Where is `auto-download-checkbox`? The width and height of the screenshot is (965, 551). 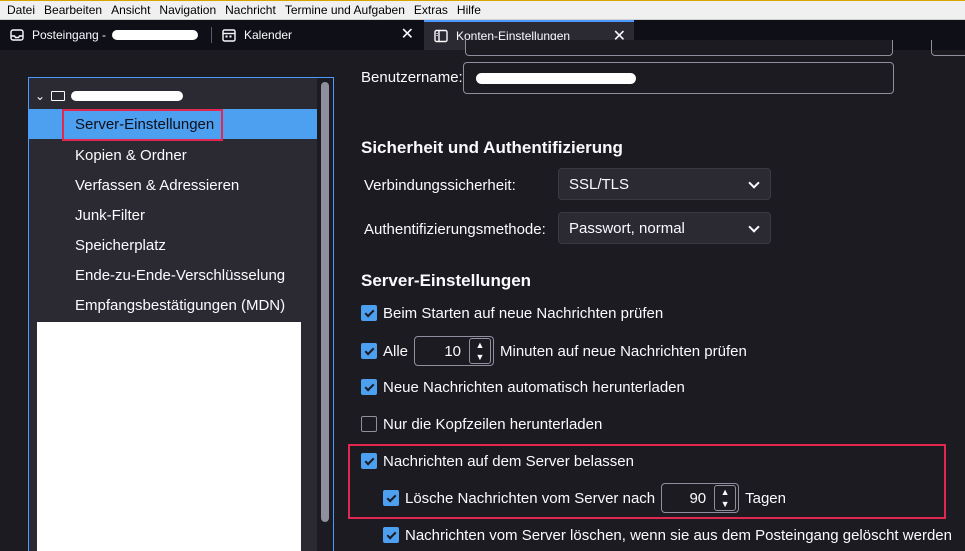
auto-download-checkbox is located at coordinates (369, 387).